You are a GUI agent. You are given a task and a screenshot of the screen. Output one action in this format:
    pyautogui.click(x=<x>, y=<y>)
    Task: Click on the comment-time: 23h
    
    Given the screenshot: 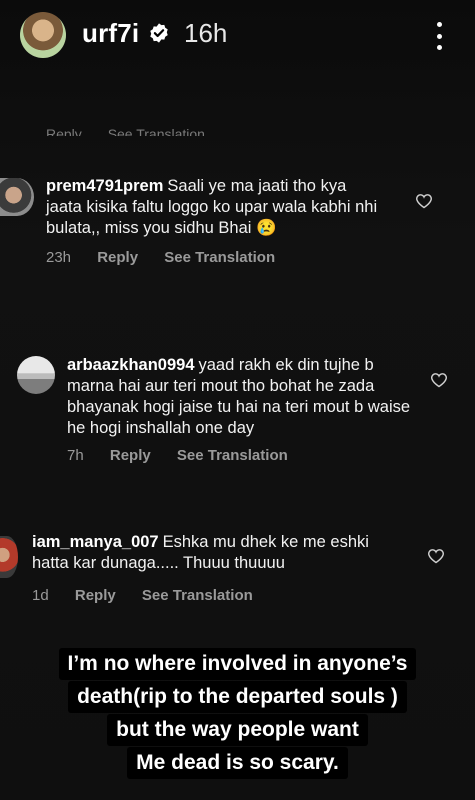 What is the action you would take?
    pyautogui.click(x=59, y=257)
    